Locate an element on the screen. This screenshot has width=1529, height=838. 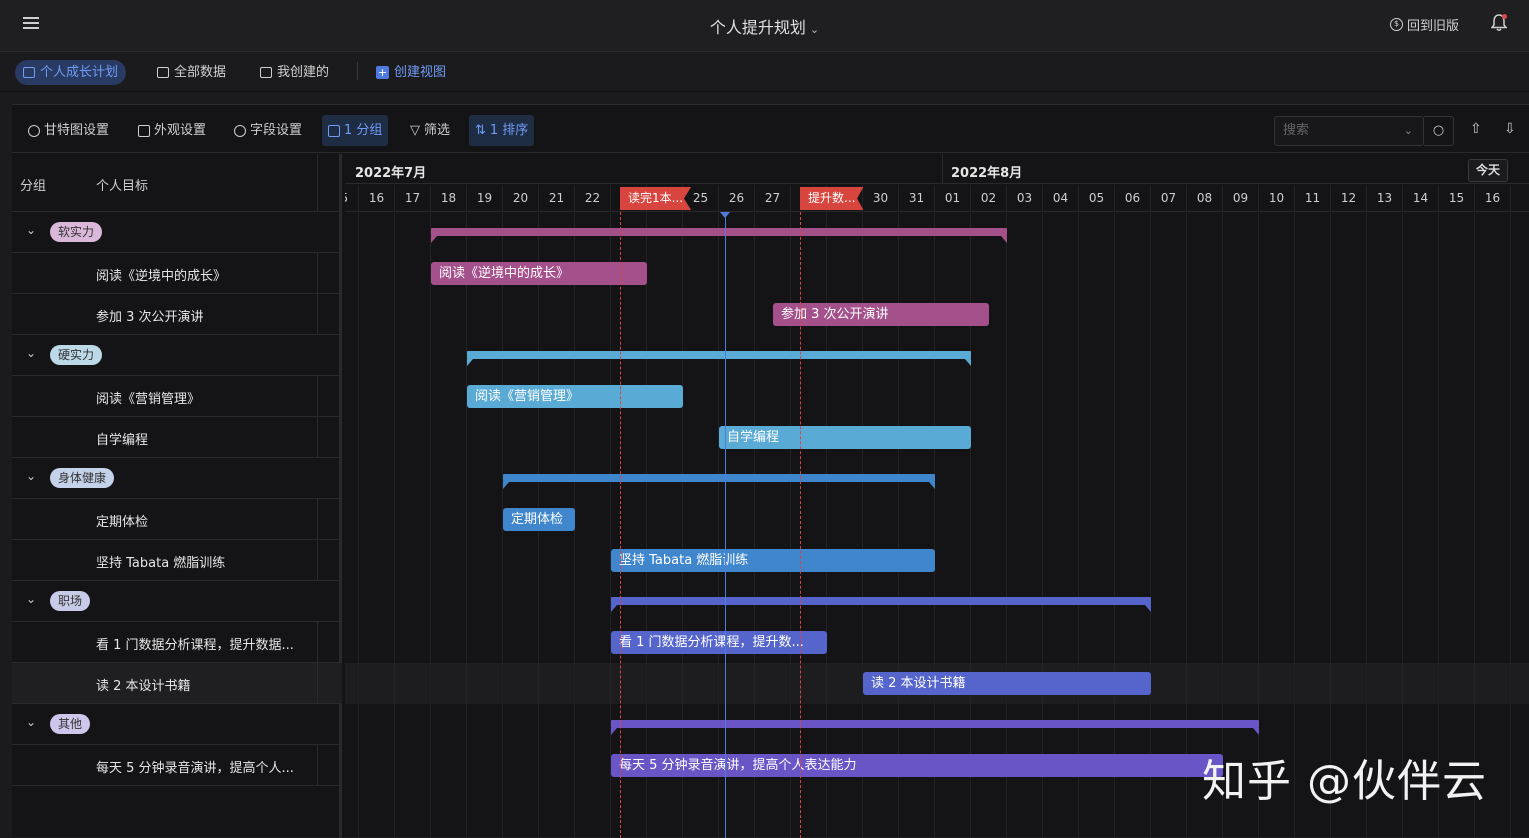
group-button: 1 分组 is located at coordinates (355, 130).